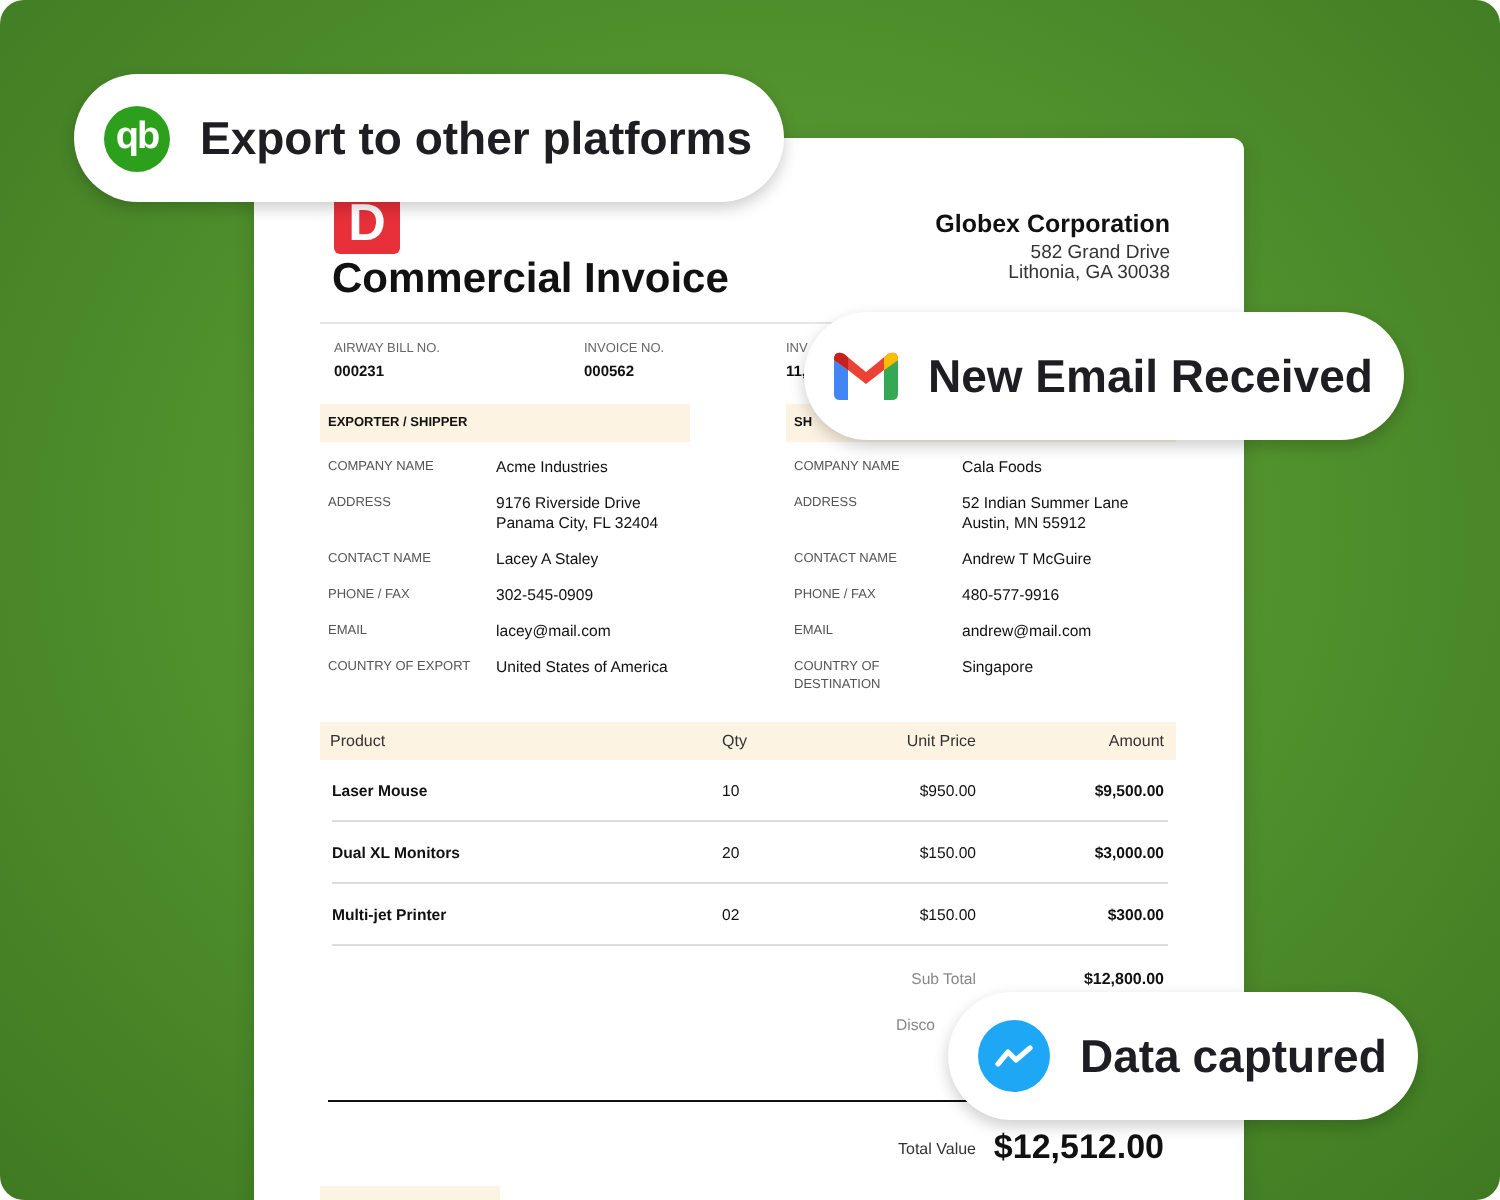  What do you see at coordinates (1077, 1148) in the screenshot?
I see `grand-total: $12,512.00` at bounding box center [1077, 1148].